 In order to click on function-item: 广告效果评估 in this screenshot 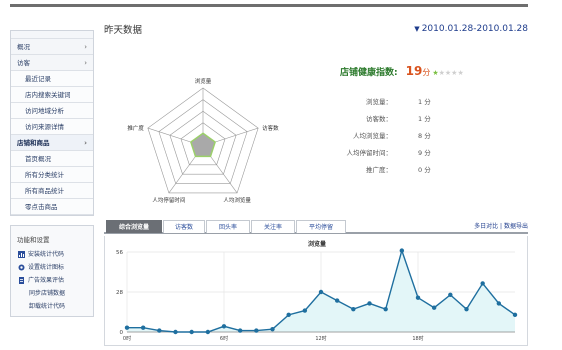, I will do `click(52, 280)`.